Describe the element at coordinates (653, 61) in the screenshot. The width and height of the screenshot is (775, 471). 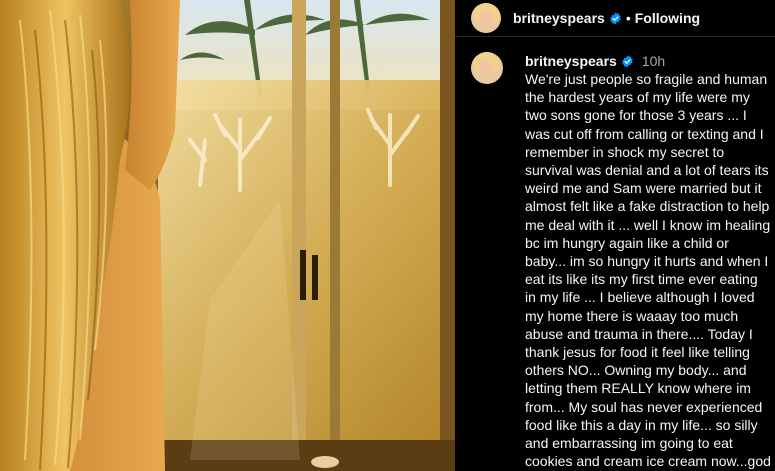
I see `caption-timestamp: 10h` at that location.